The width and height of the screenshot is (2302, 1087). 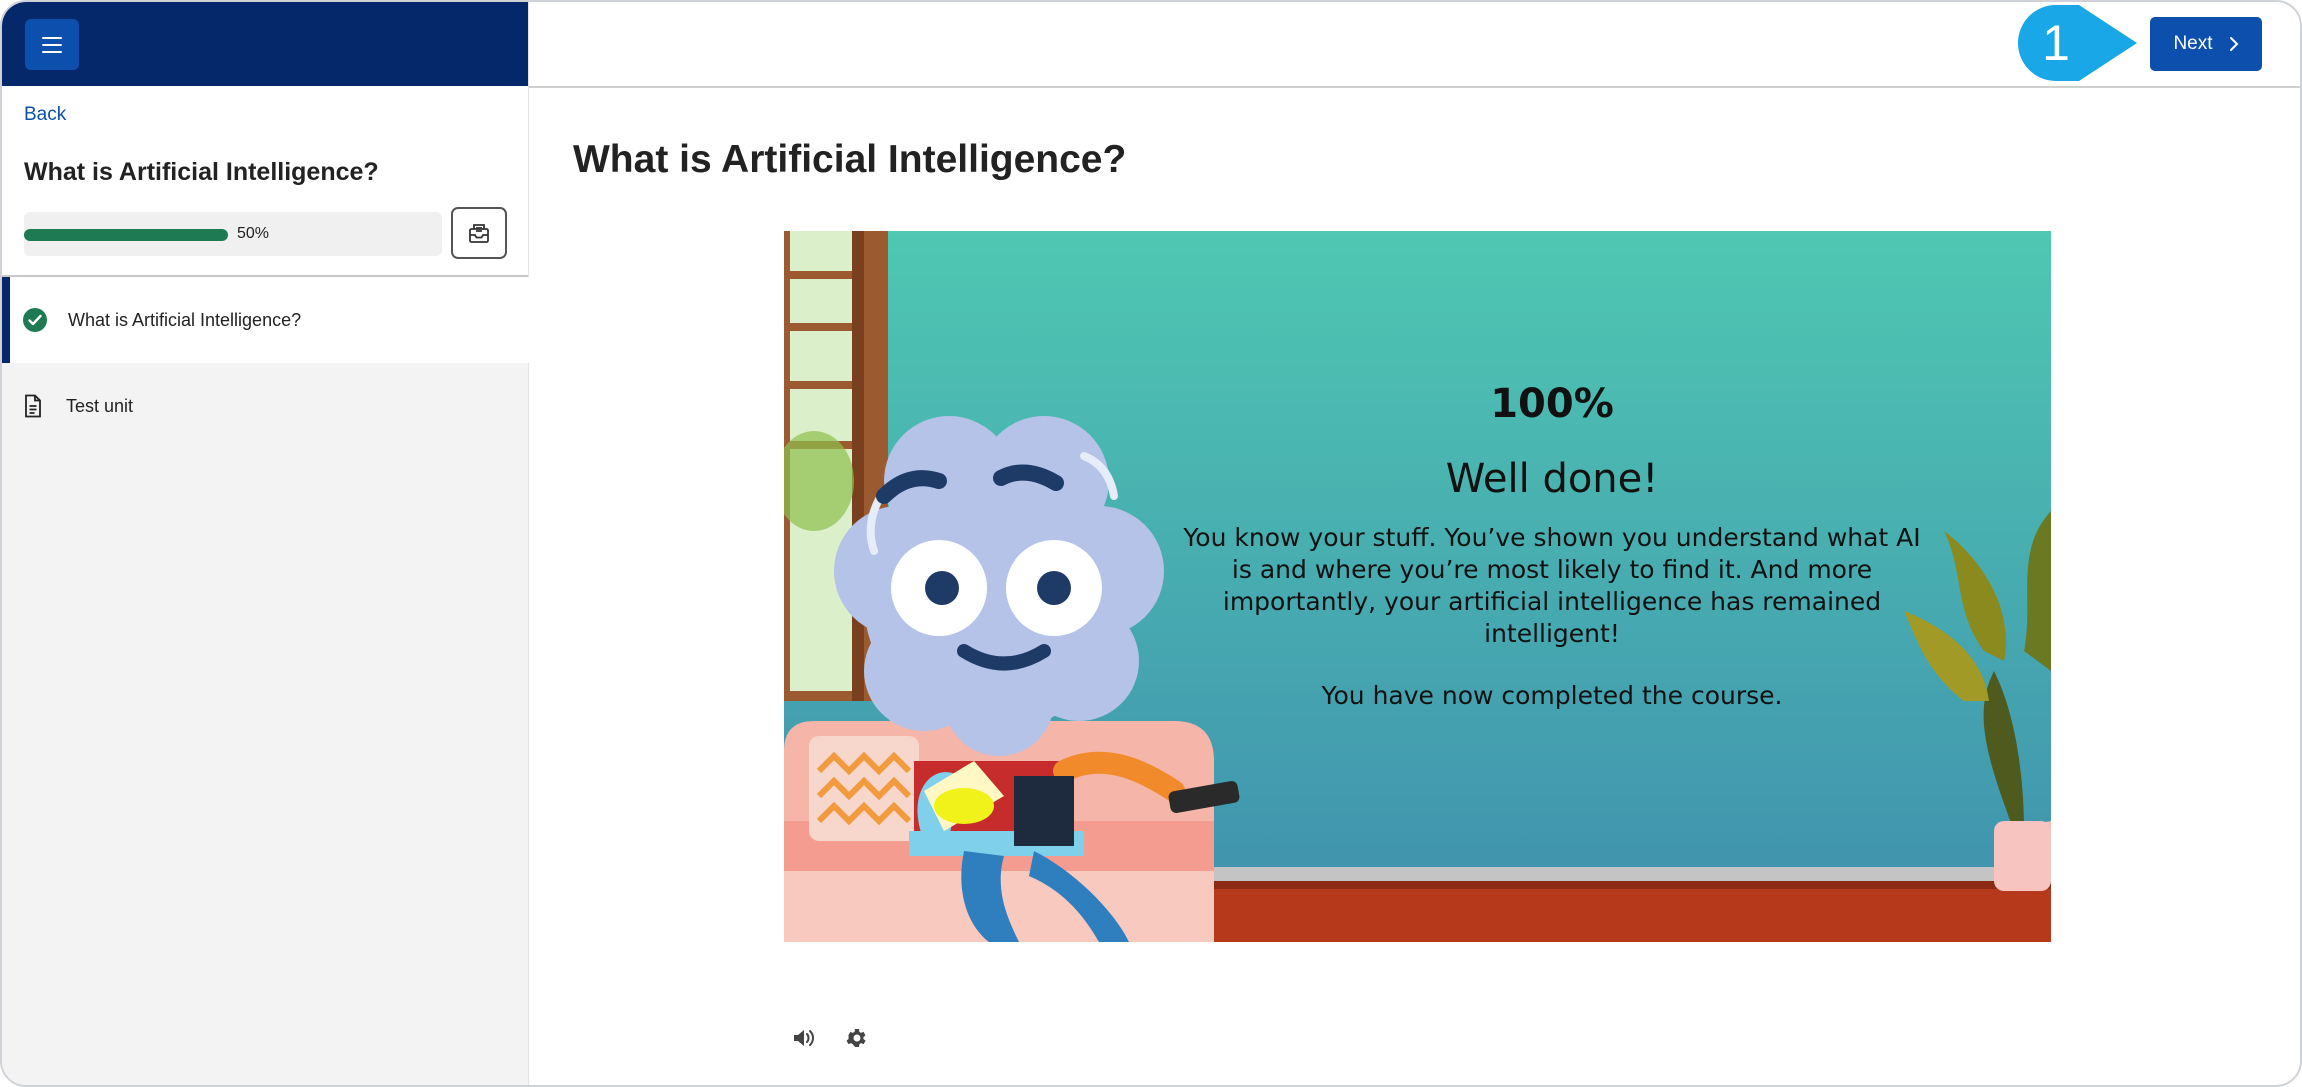 I want to click on sidebar-item-label: What is Artificial Intelligence?, so click(x=185, y=319).